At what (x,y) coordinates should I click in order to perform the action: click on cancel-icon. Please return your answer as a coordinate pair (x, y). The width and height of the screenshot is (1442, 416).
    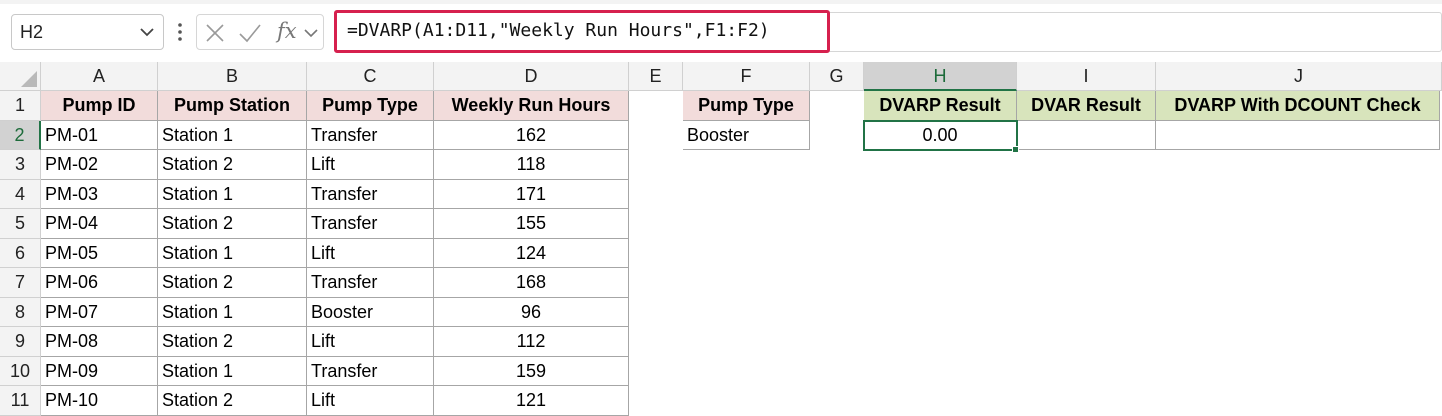
    Looking at the image, I should click on (215, 33).